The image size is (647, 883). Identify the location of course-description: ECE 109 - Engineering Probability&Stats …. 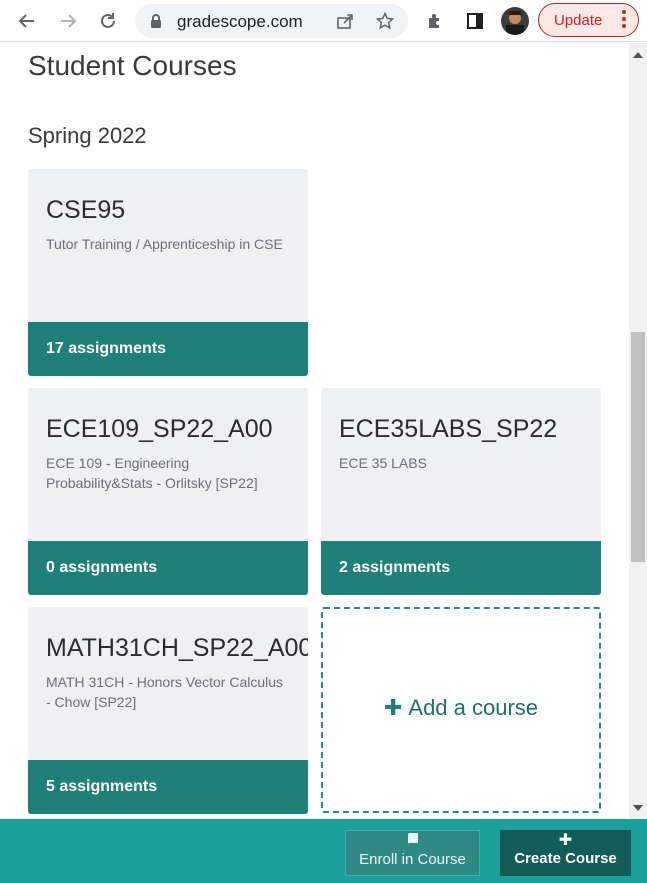
(152, 473).